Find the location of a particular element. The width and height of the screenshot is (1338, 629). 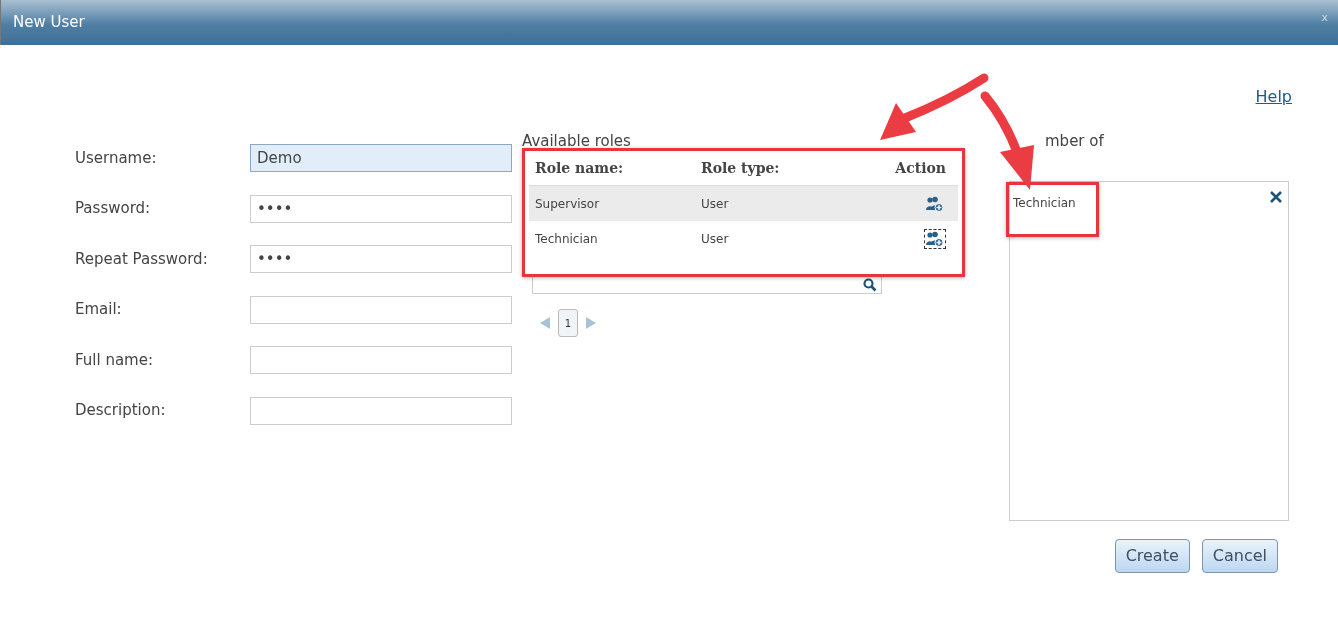

field-label: Username: is located at coordinates (116, 158).